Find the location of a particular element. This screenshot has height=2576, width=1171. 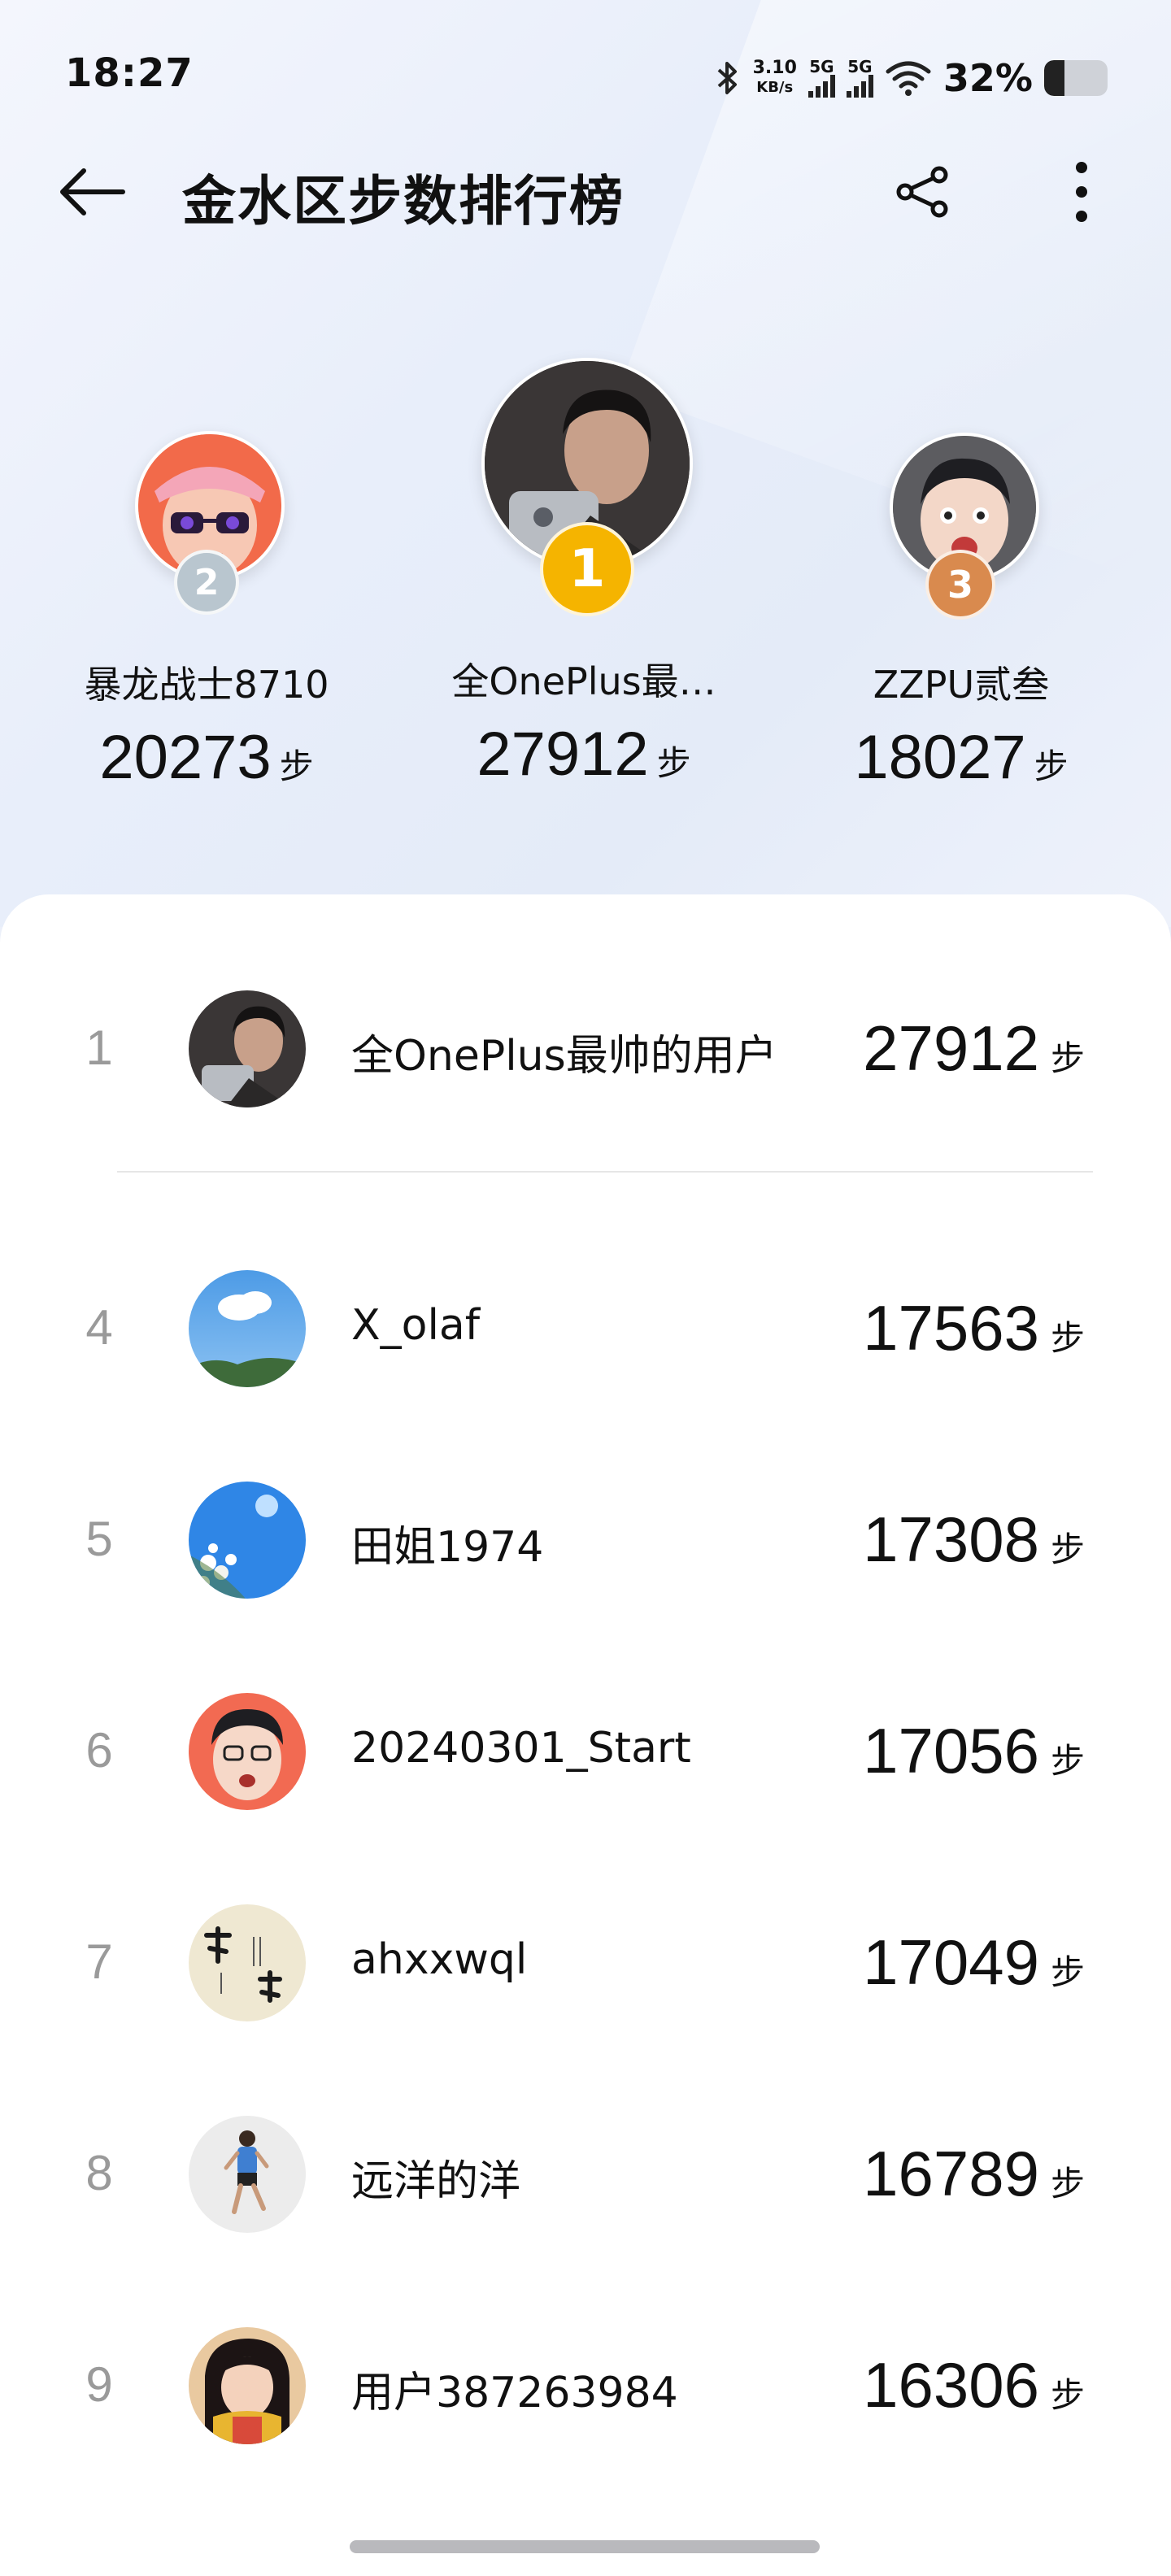

step-count: 17049 步 is located at coordinates (974, 1962).